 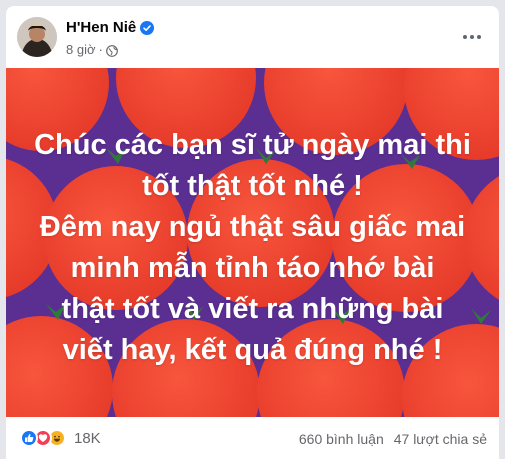 What do you see at coordinates (252, 186) in the screenshot?
I see `banner-line: tốt thật tốt nhé !` at bounding box center [252, 186].